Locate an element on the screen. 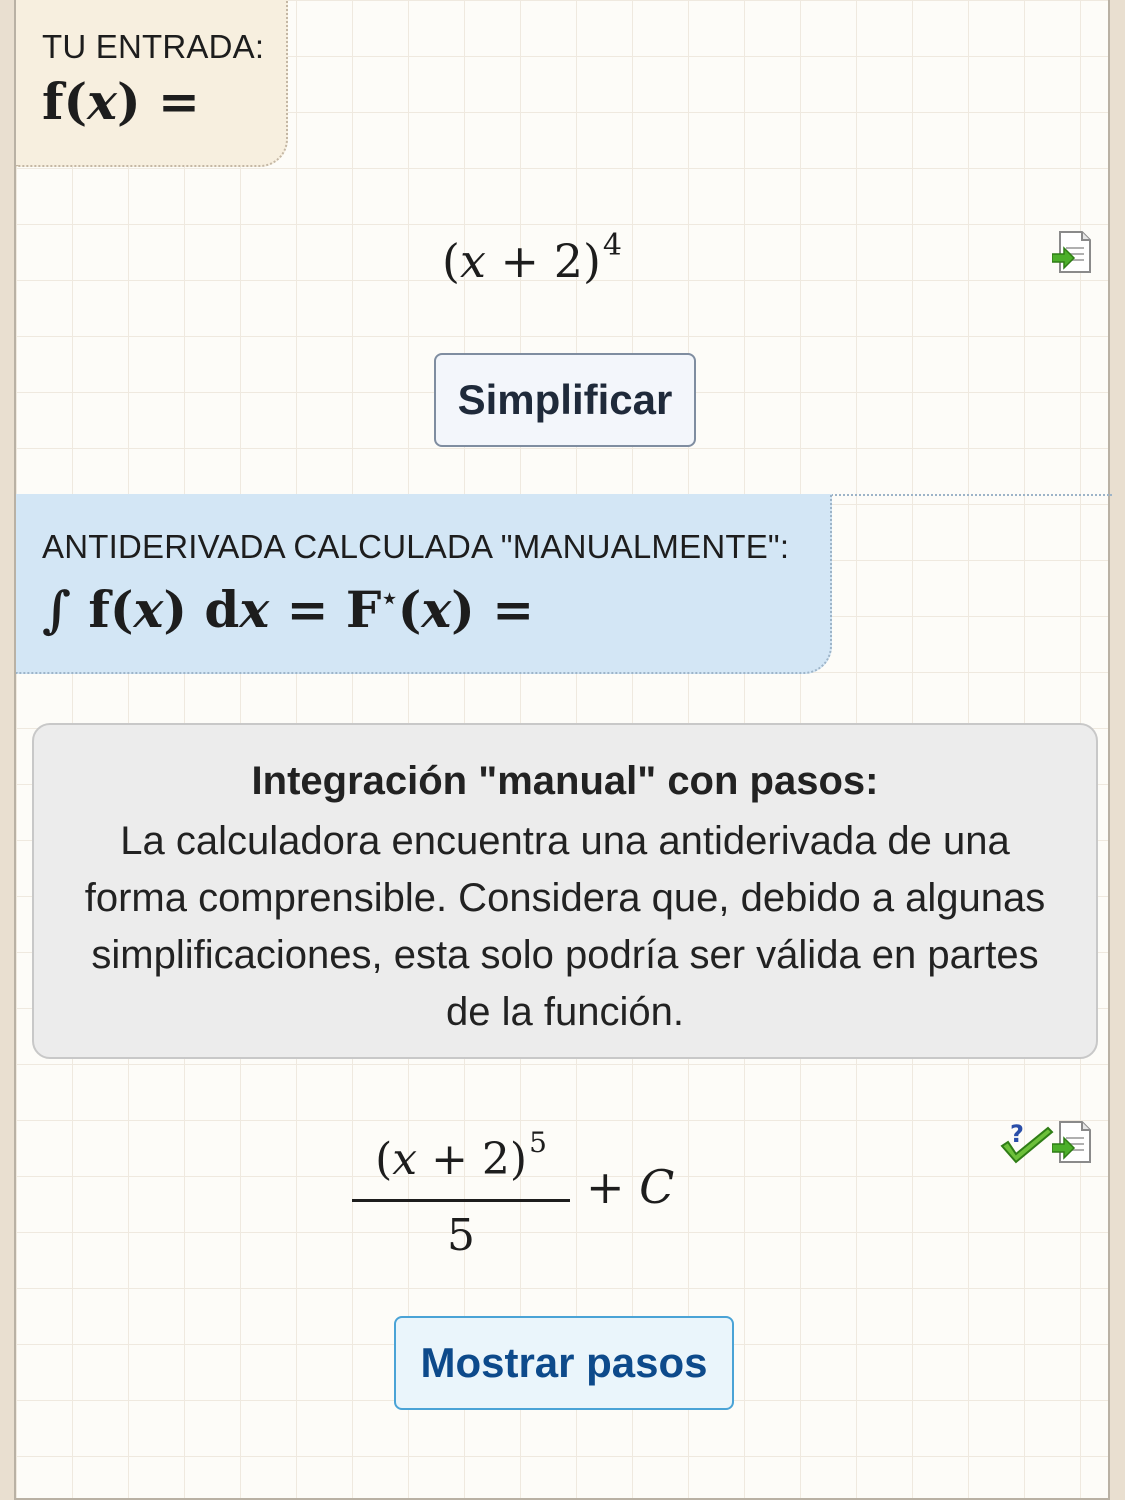  antiderivative-label: ∫ f(x) dx = F⋆(x) = is located at coordinates (288, 609).